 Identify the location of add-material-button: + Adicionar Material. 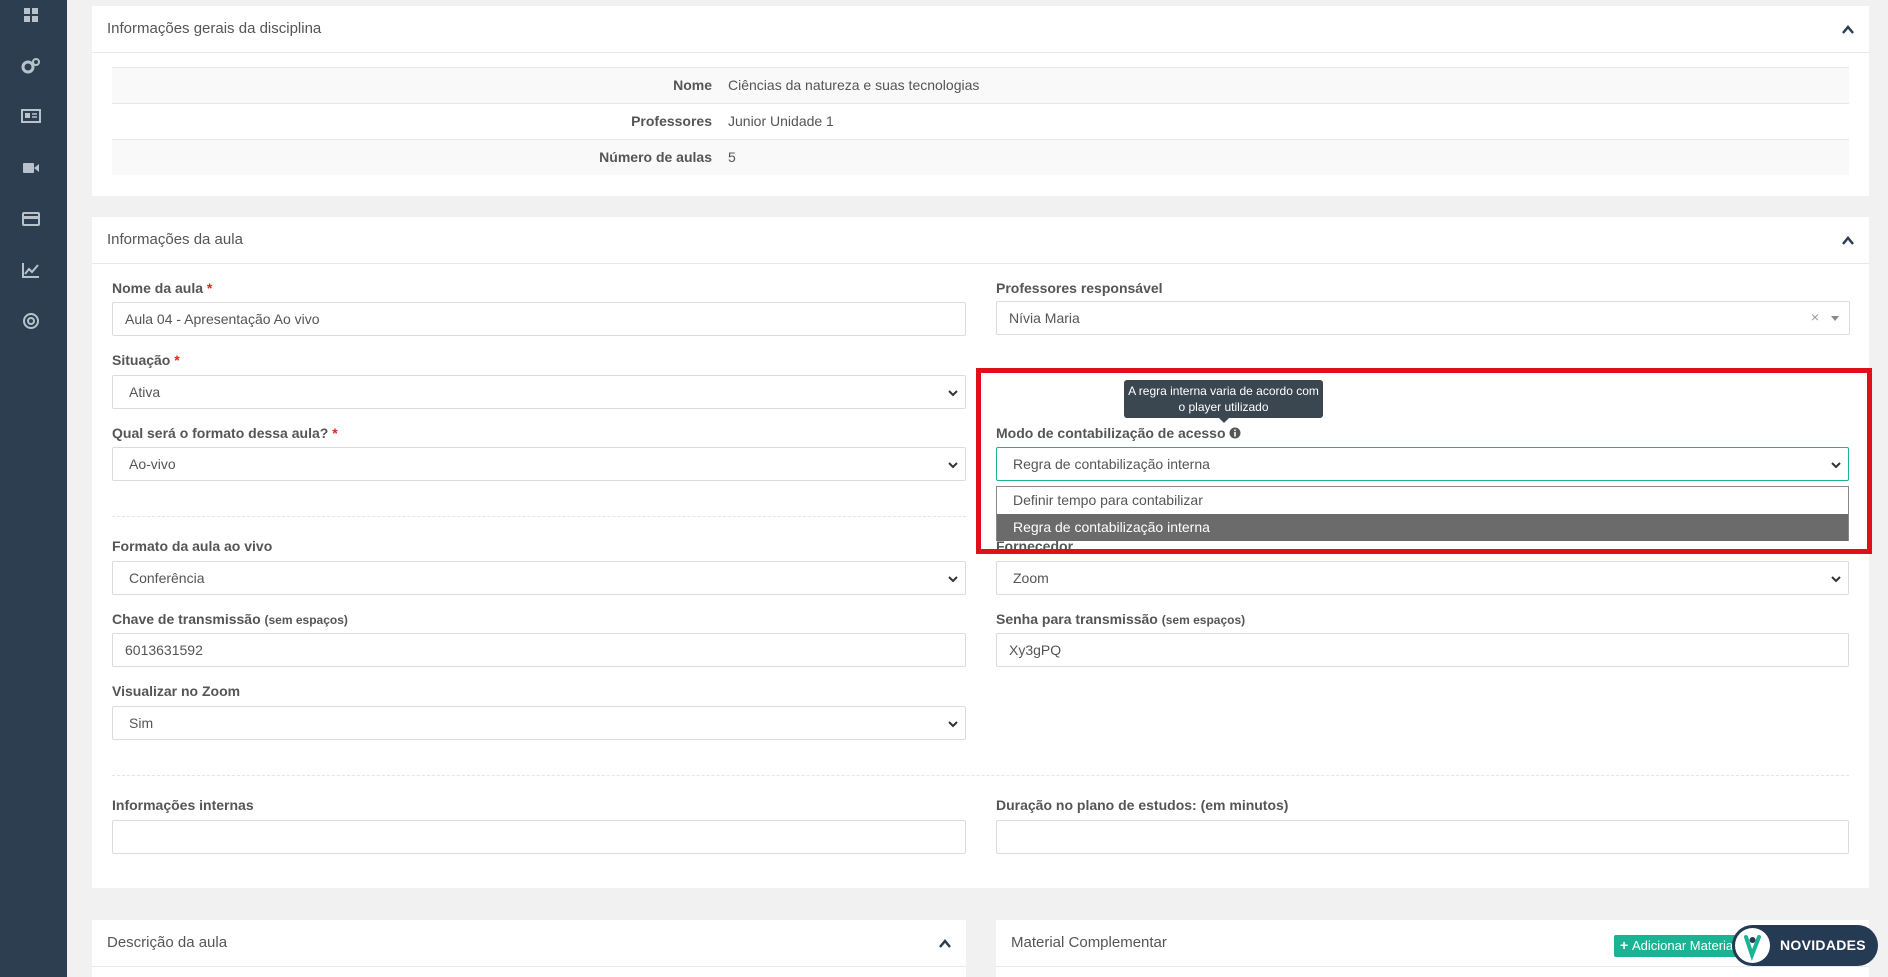
(1677, 946).